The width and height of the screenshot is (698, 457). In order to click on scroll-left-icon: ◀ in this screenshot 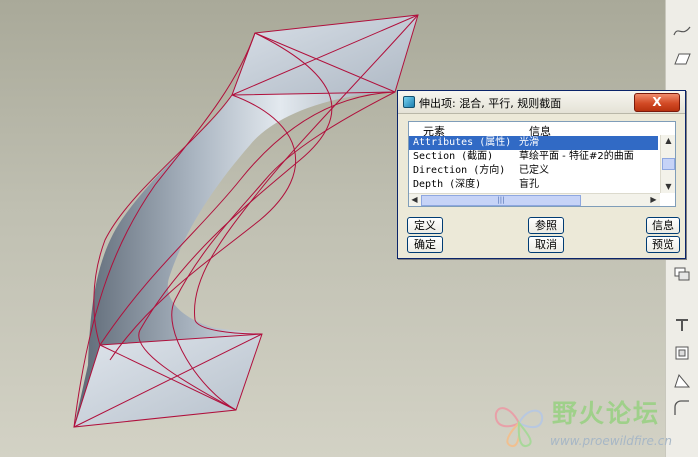, I will do `click(414, 200)`.